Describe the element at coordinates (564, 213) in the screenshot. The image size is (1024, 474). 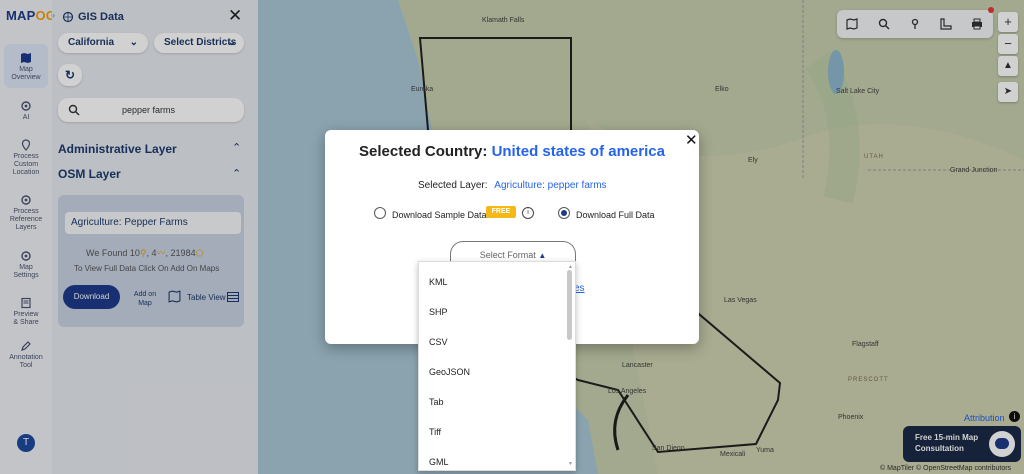
I see `full-data-radio` at that location.